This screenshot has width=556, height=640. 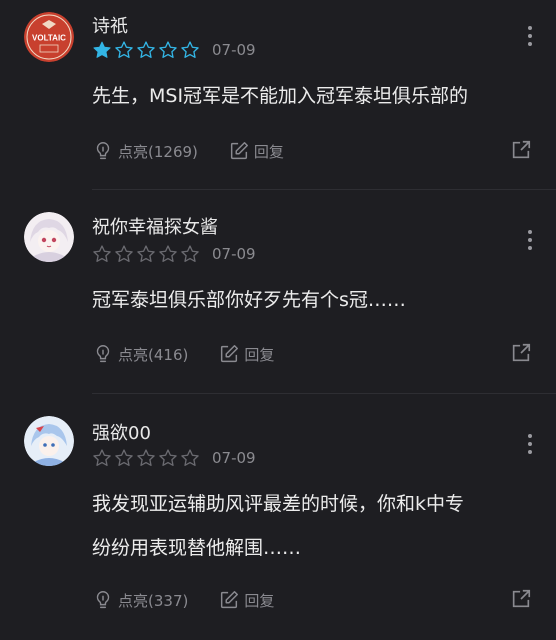 What do you see at coordinates (121, 432) in the screenshot?
I see `username: 强欲00` at bounding box center [121, 432].